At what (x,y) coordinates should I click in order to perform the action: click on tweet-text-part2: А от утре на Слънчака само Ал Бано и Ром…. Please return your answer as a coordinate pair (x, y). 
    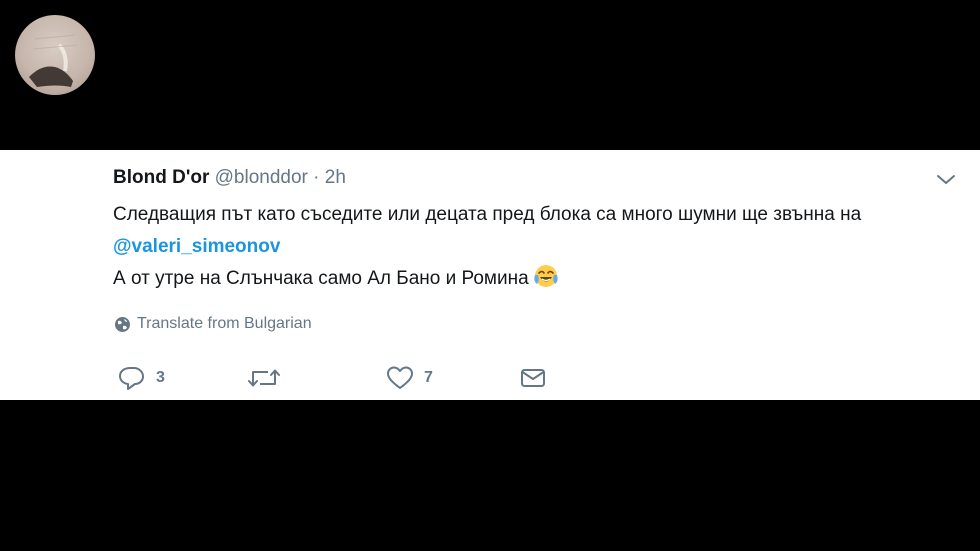
    Looking at the image, I should click on (321, 278).